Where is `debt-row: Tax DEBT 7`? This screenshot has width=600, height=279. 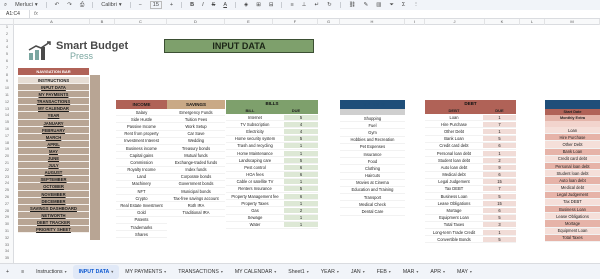 debt-row: Tax DEBT 7 is located at coordinates (470, 190).